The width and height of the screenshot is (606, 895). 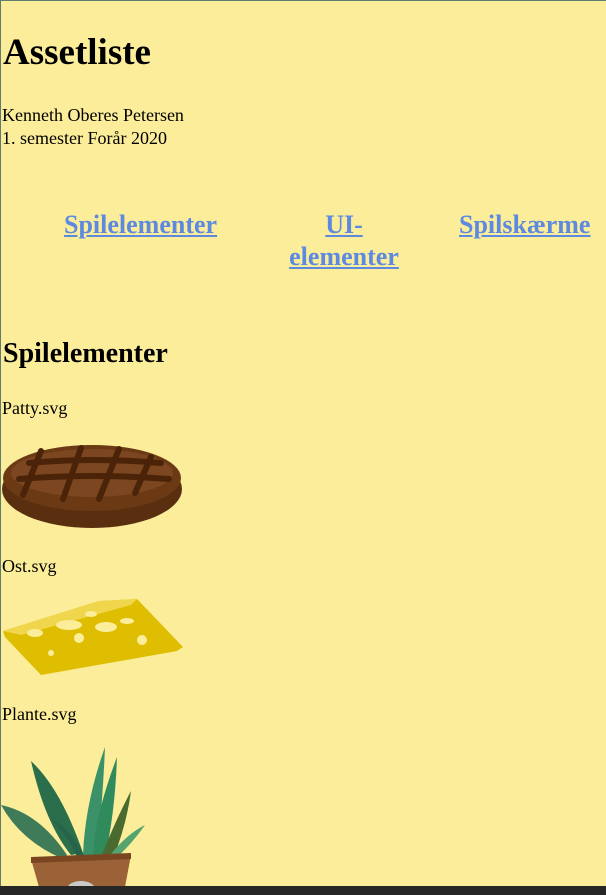 I want to click on asset-name-patty: Patty.svg, so click(x=35, y=408).